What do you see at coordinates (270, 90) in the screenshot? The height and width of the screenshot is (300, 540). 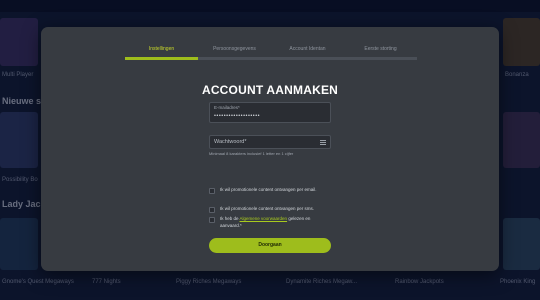 I see `form-title: ACCOUNT AANMAKEN` at bounding box center [270, 90].